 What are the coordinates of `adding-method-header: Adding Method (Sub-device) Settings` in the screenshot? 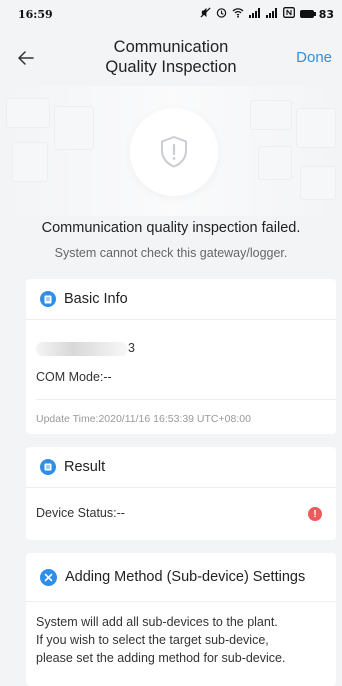 It's located at (181, 577).